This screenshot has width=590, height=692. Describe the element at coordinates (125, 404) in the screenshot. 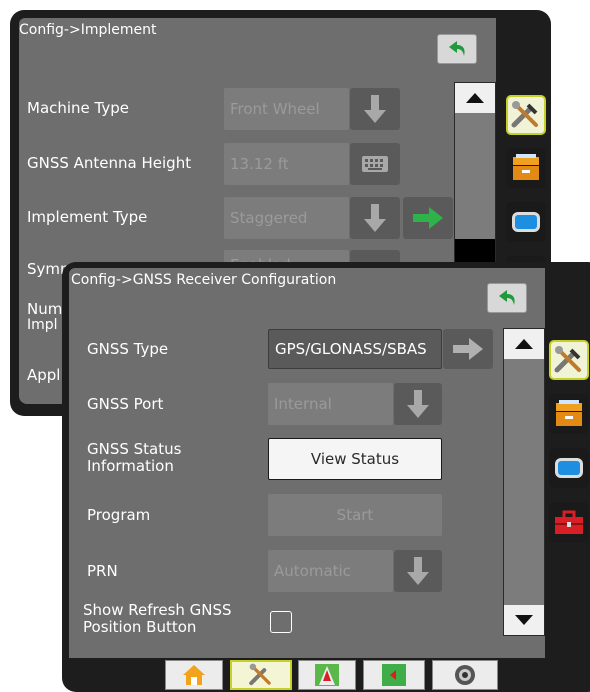

I see `gnss-port-label: GNSS Port` at that location.